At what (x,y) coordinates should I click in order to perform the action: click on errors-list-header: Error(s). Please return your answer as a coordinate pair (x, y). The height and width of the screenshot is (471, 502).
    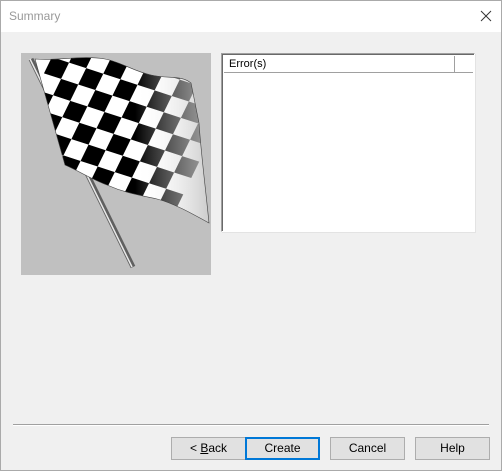
    Looking at the image, I should click on (348, 64).